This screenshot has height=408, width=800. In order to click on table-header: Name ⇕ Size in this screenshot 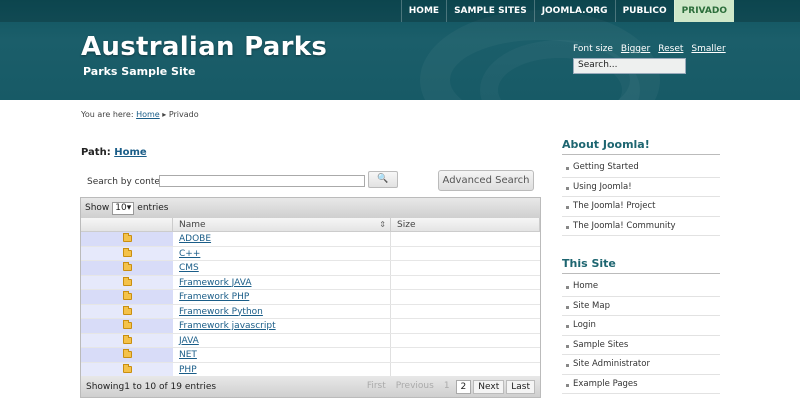, I will do `click(310, 225)`.